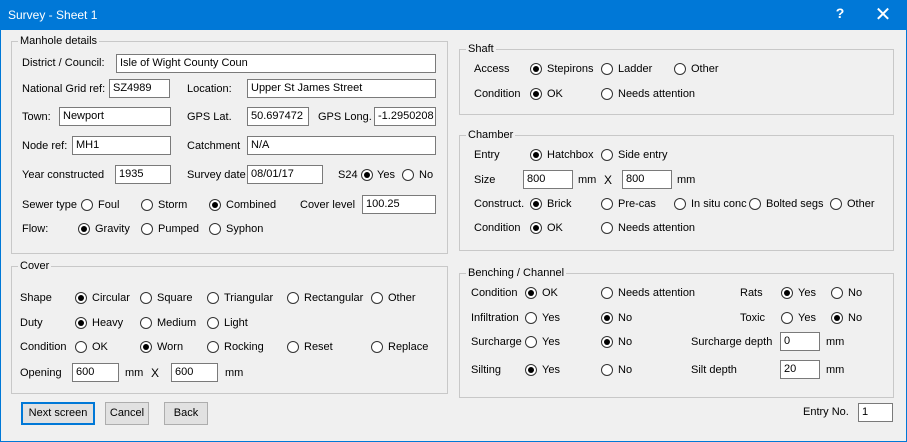  Describe the element at coordinates (215, 229) in the screenshot. I see `flow-syphon-radio` at that location.